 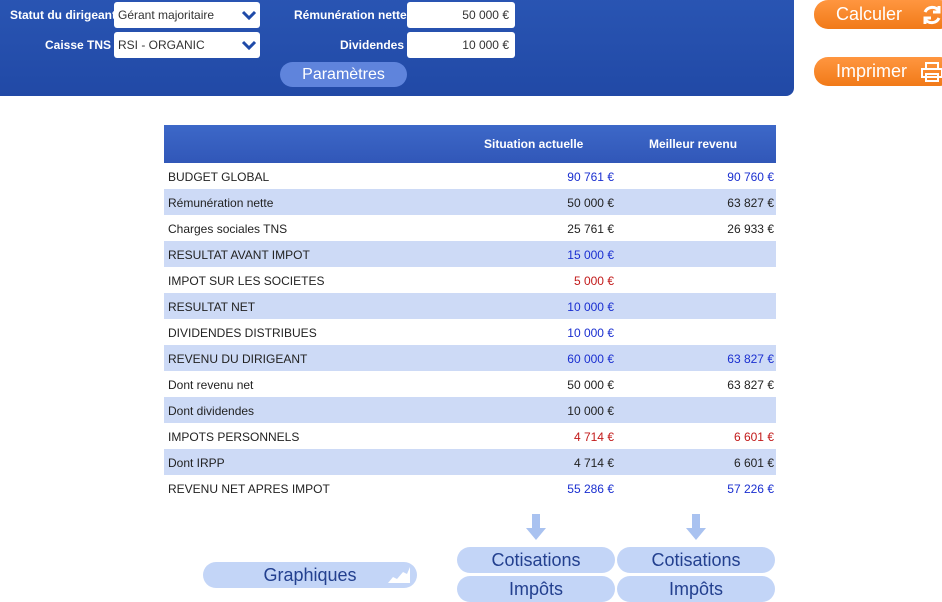 I want to click on remuneration-label: Rémunération nette, so click(x=350, y=15).